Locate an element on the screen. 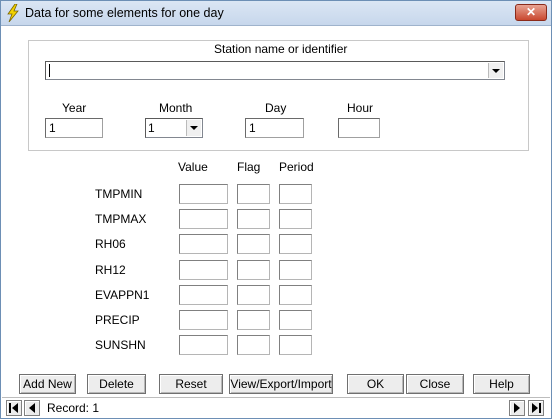 The height and width of the screenshot is (419, 552). element-label: RH06 is located at coordinates (110, 244).